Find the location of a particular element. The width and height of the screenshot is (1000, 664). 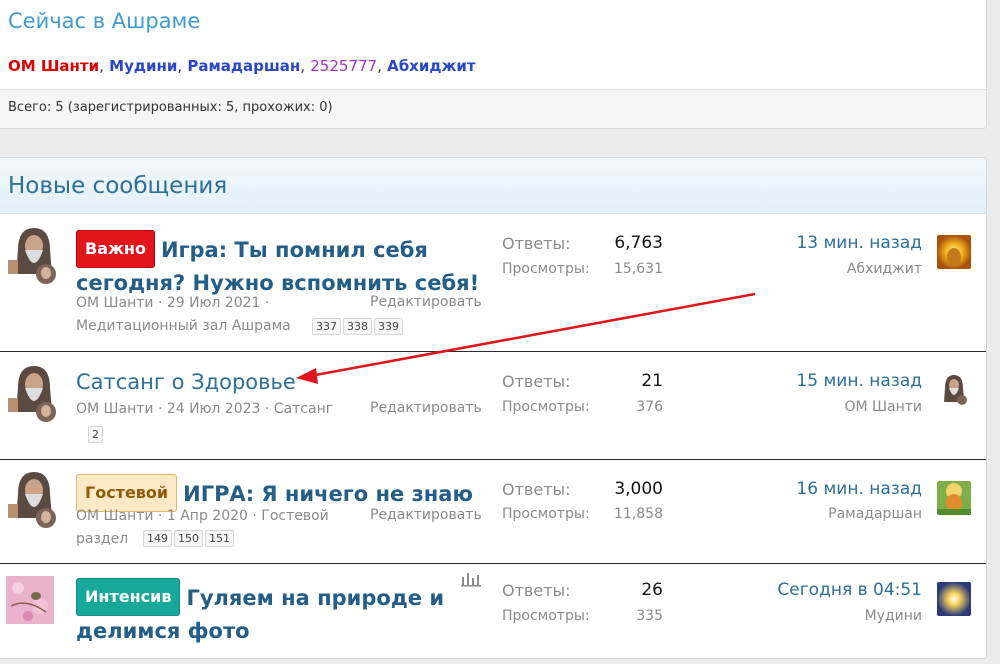

last-post-time: 16 мин. назад is located at coordinates (859, 489).